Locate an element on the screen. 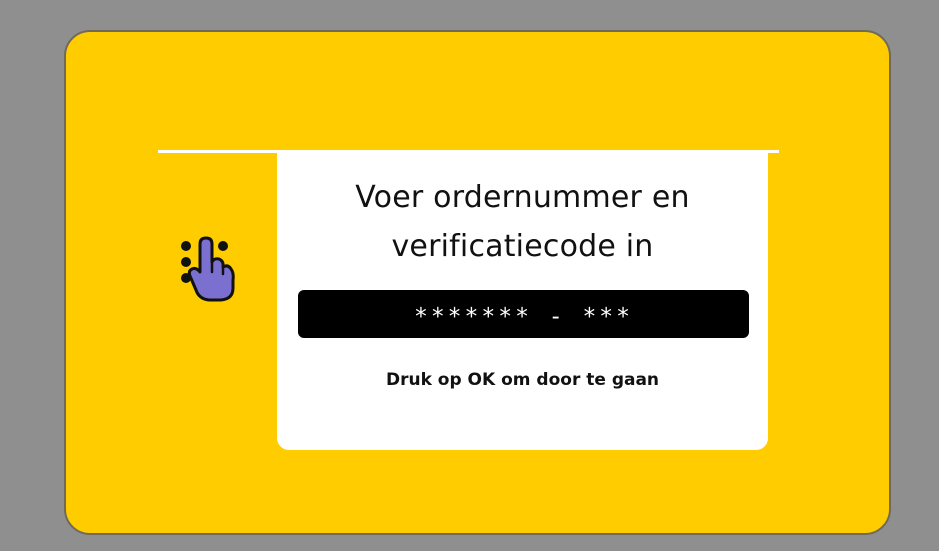 The width and height of the screenshot is (939, 551). dialog-title-line2: verificatiecode in is located at coordinates (522, 246).